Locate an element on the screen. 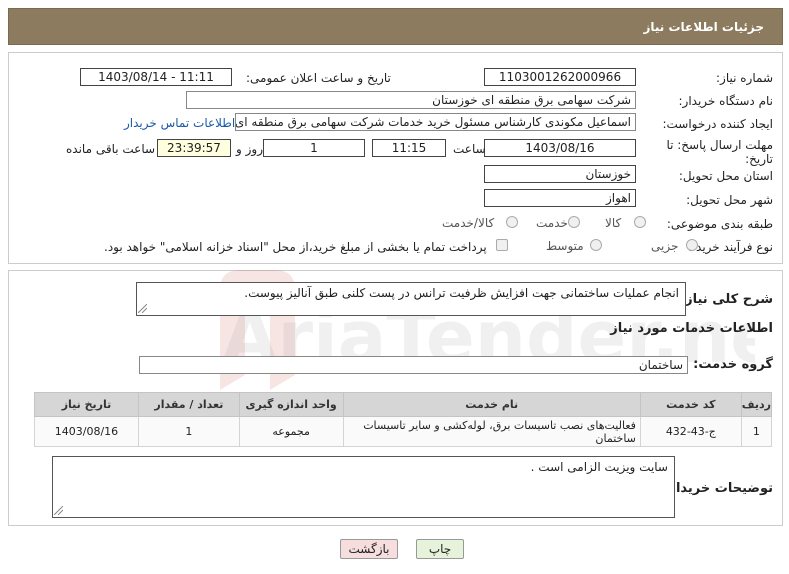 The width and height of the screenshot is (789, 574). service-group-label: گروه خدمت: is located at coordinates (733, 364).